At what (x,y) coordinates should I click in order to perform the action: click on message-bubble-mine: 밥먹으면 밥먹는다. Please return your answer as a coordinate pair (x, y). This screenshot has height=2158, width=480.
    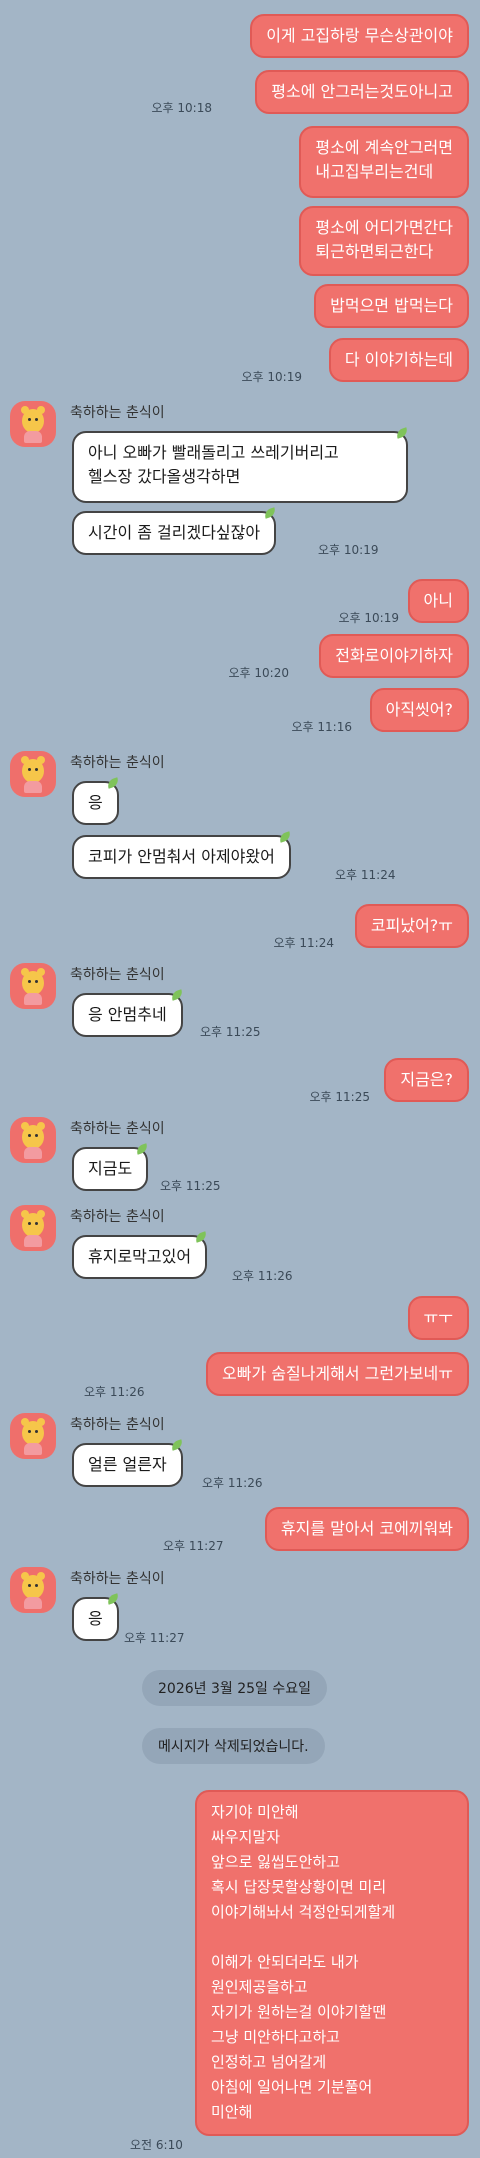
    Looking at the image, I should click on (391, 306).